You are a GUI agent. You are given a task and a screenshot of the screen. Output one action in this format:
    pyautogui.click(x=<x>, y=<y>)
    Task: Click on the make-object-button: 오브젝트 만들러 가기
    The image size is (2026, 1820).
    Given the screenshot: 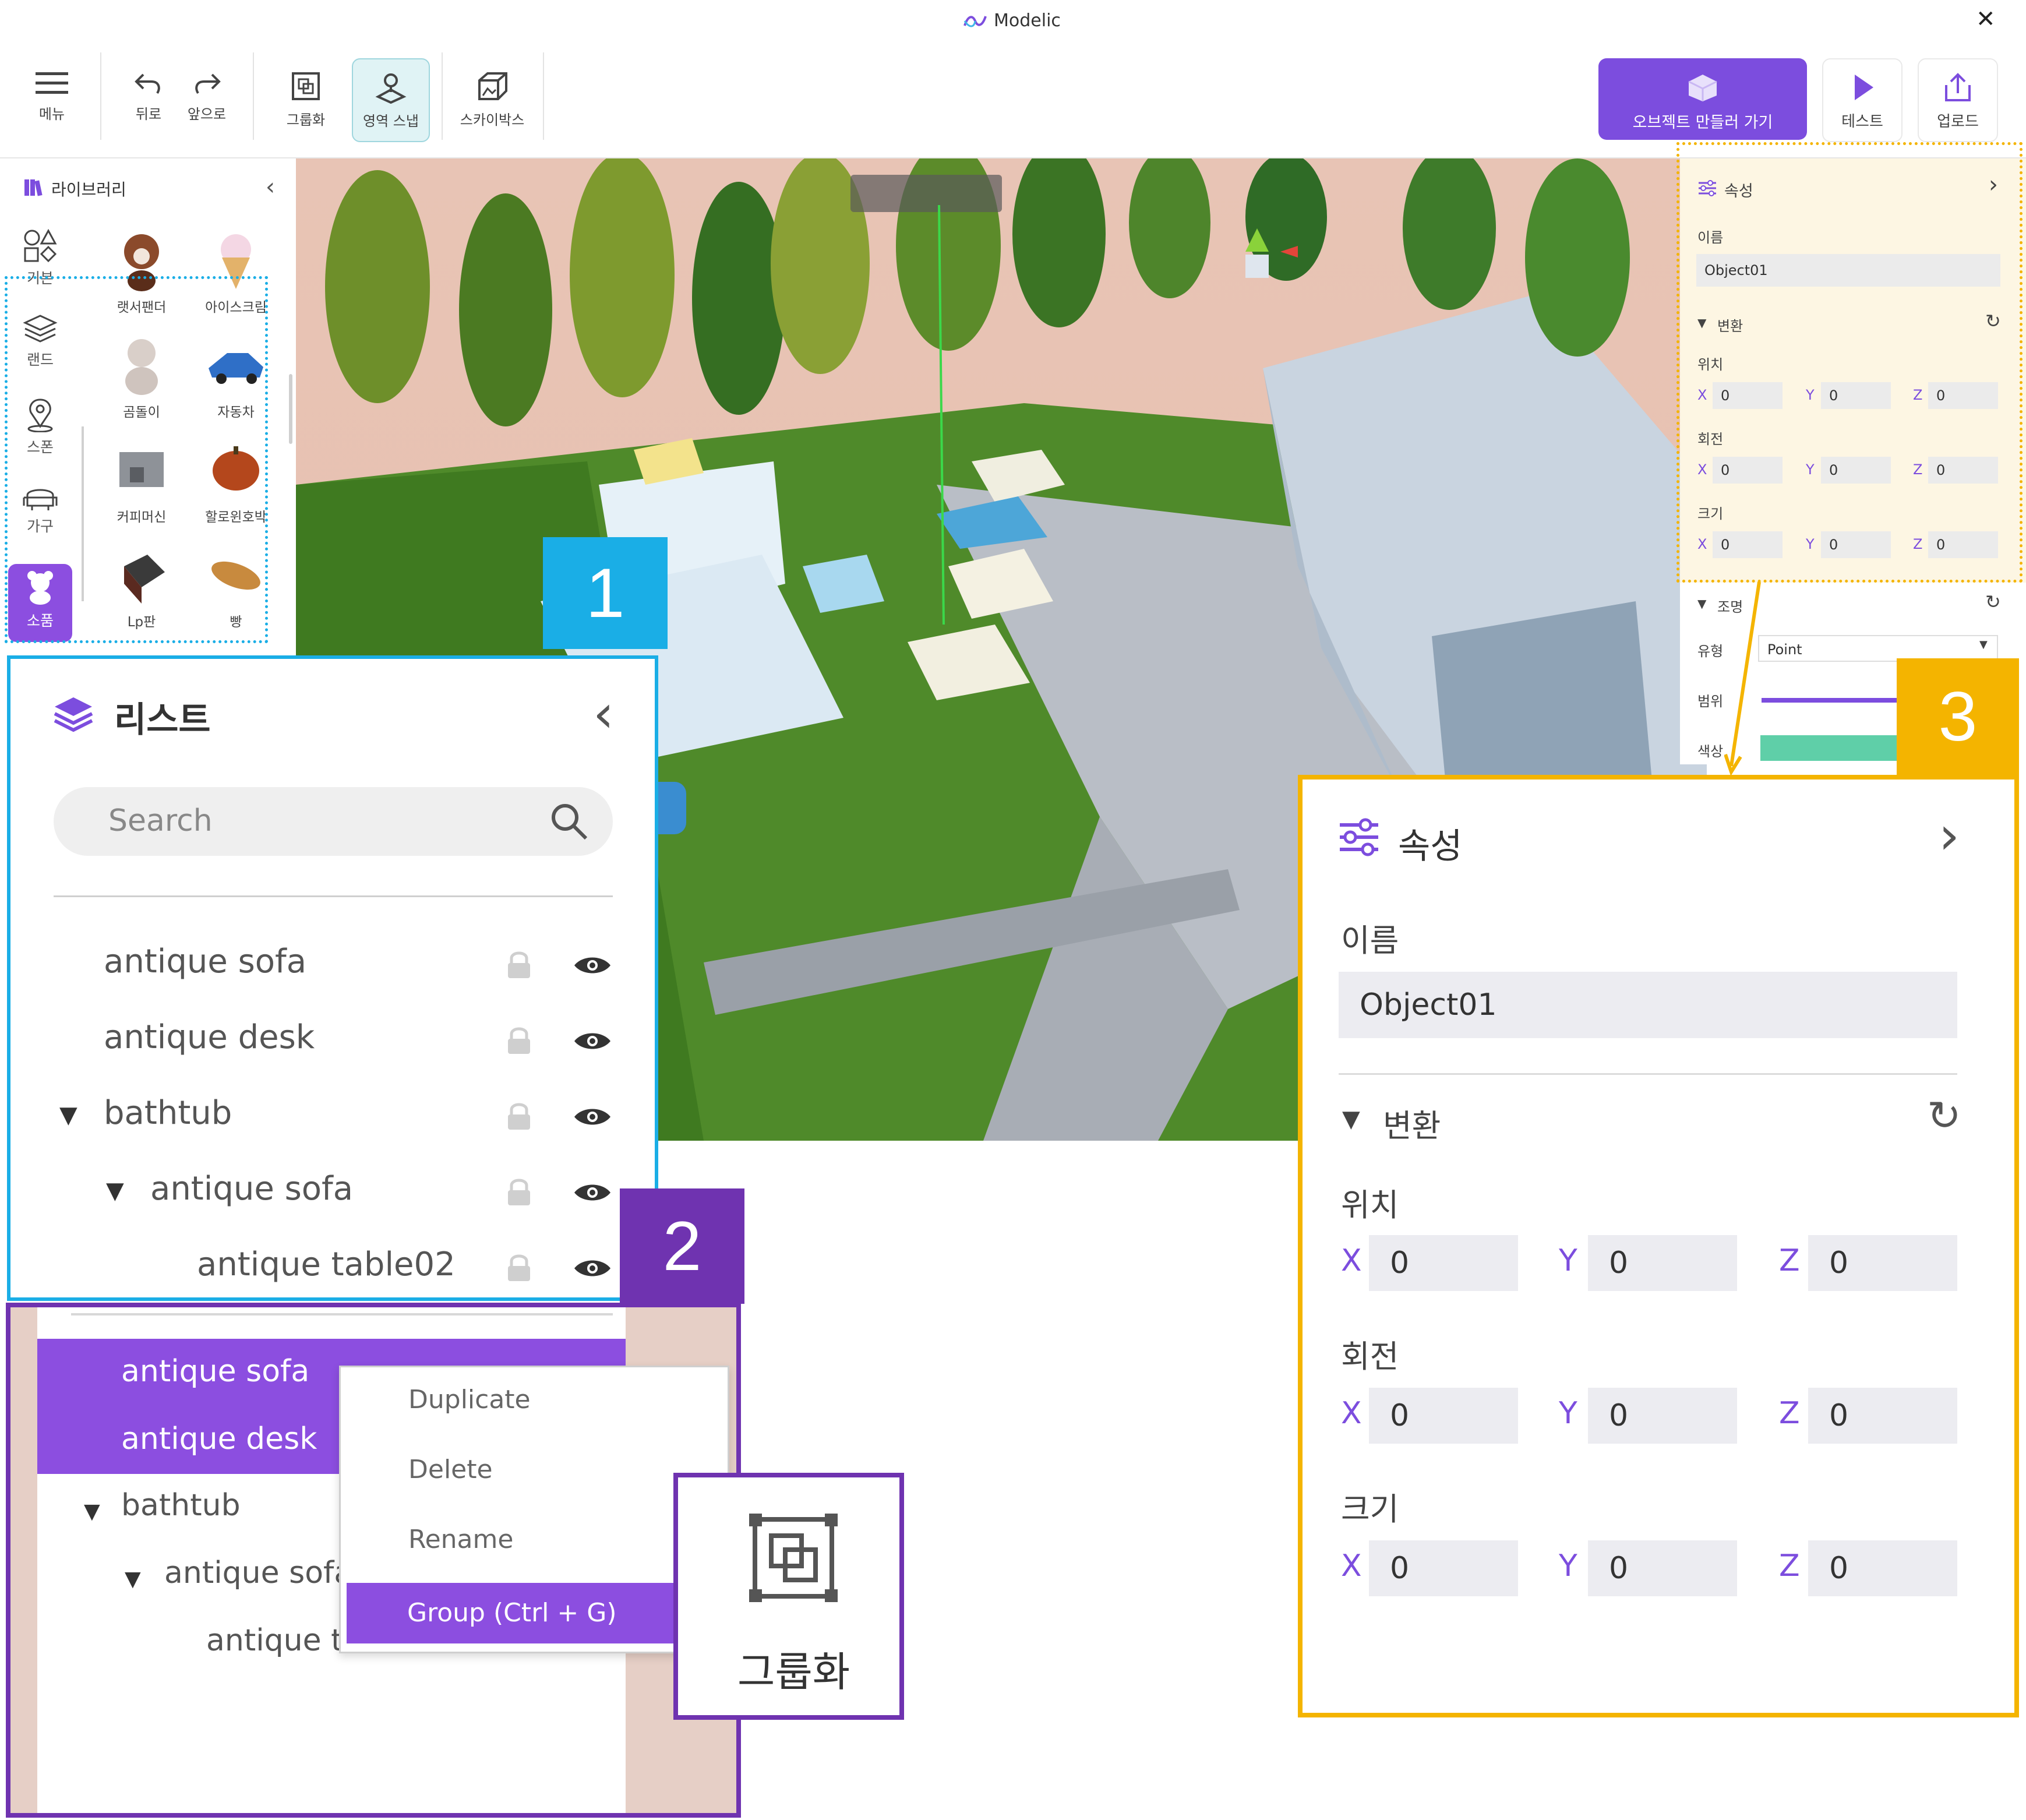 What is the action you would take?
    pyautogui.click(x=1702, y=99)
    